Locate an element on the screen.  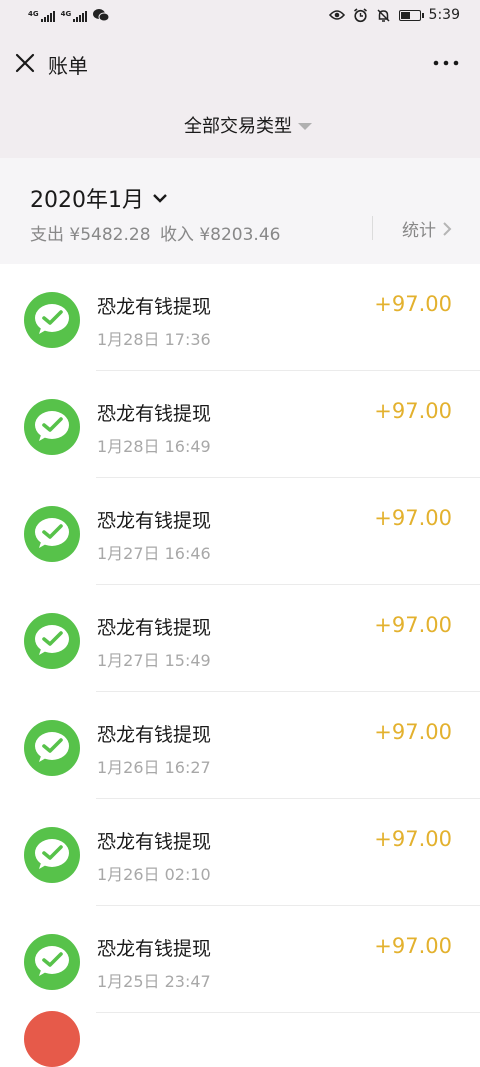
transaction-time: 1月27日 15:49 is located at coordinates (154, 660).